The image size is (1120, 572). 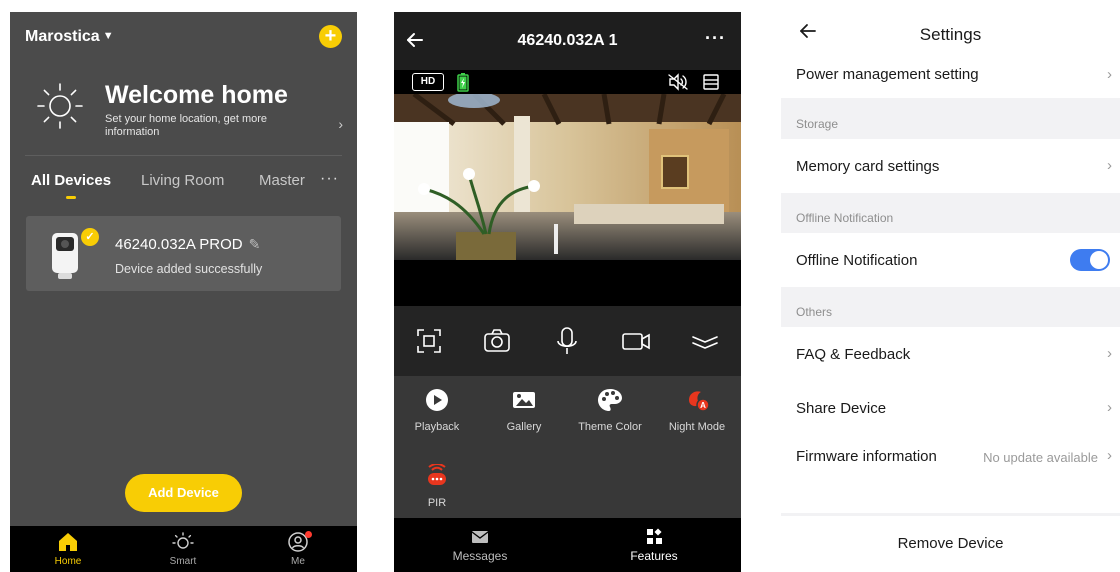 I want to click on video-letterbox, so click(x=567, y=283).